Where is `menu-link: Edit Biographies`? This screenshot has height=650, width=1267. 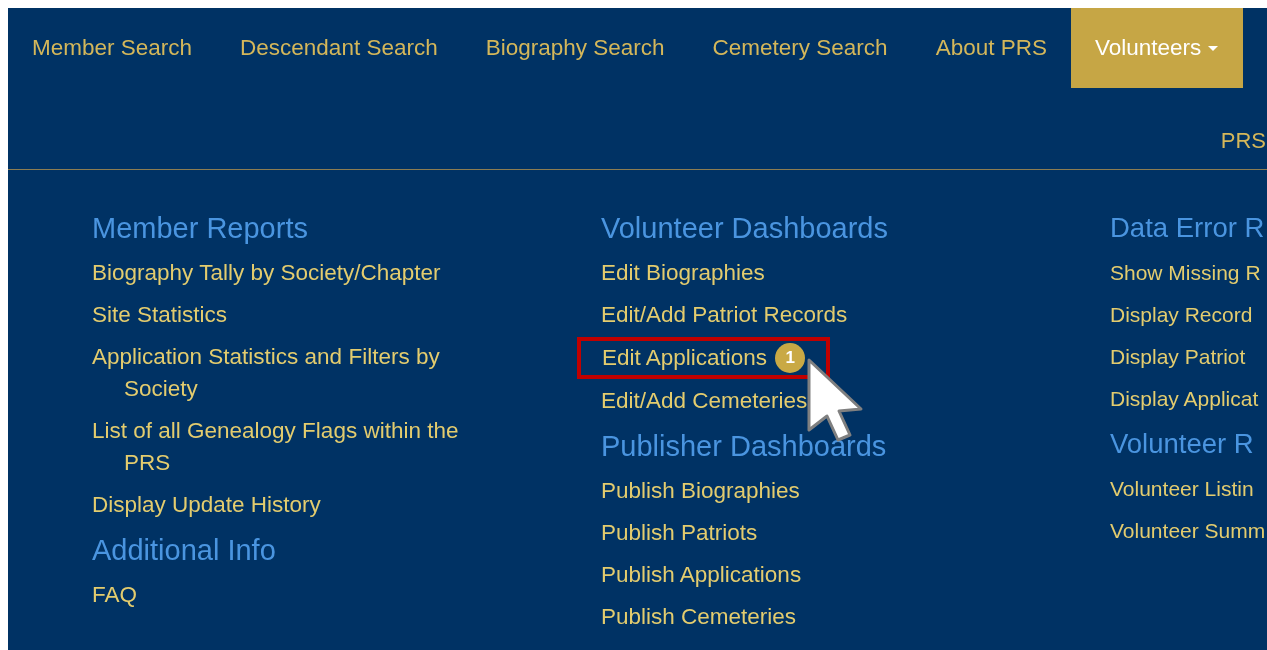 menu-link: Edit Biographies is located at coordinates (683, 273).